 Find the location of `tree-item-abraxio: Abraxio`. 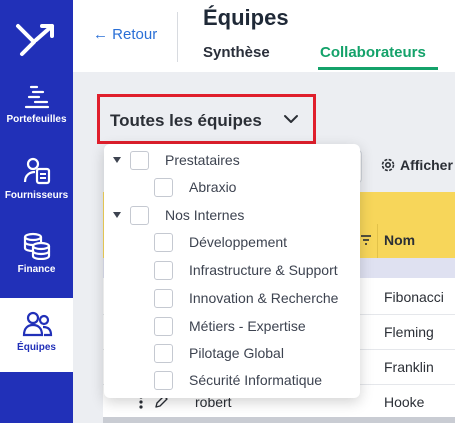

tree-item-abraxio: Abraxio is located at coordinates (195, 187).